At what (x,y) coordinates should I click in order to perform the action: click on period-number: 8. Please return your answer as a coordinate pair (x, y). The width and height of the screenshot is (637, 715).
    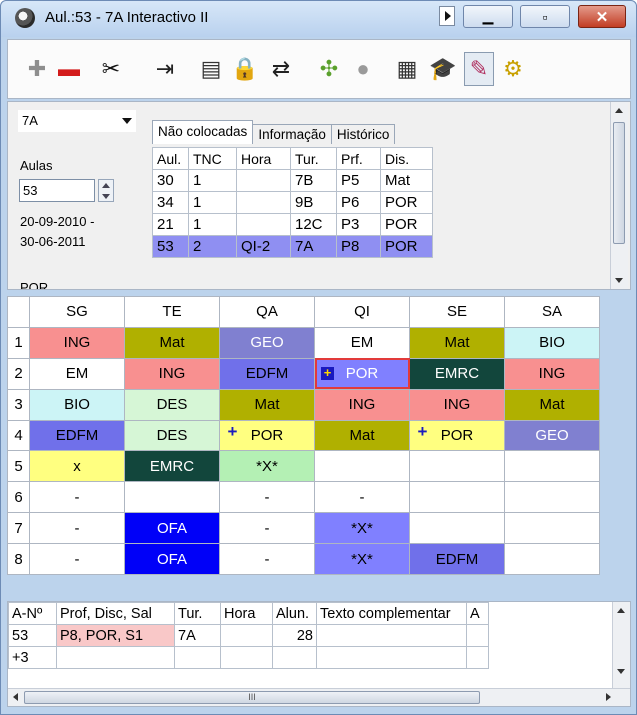
    Looking at the image, I should click on (18, 559).